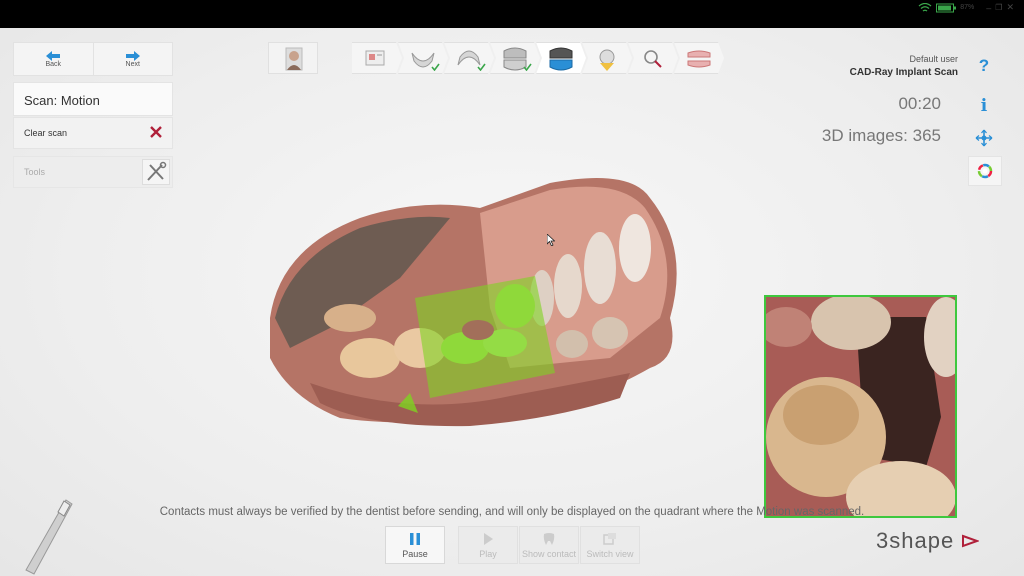  I want to click on logo-triangle-icon, so click(971, 541).